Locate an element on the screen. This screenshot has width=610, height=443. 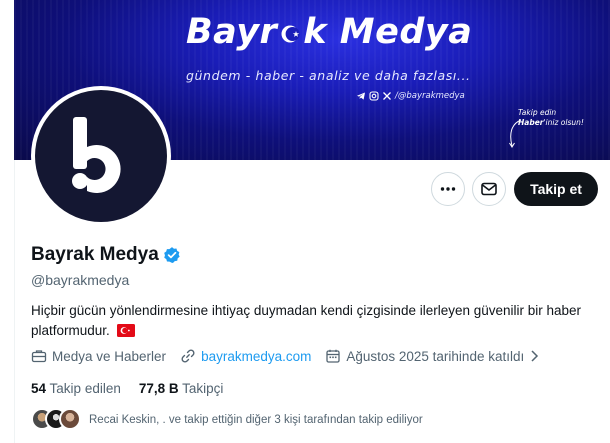
more-options-button is located at coordinates (448, 189).